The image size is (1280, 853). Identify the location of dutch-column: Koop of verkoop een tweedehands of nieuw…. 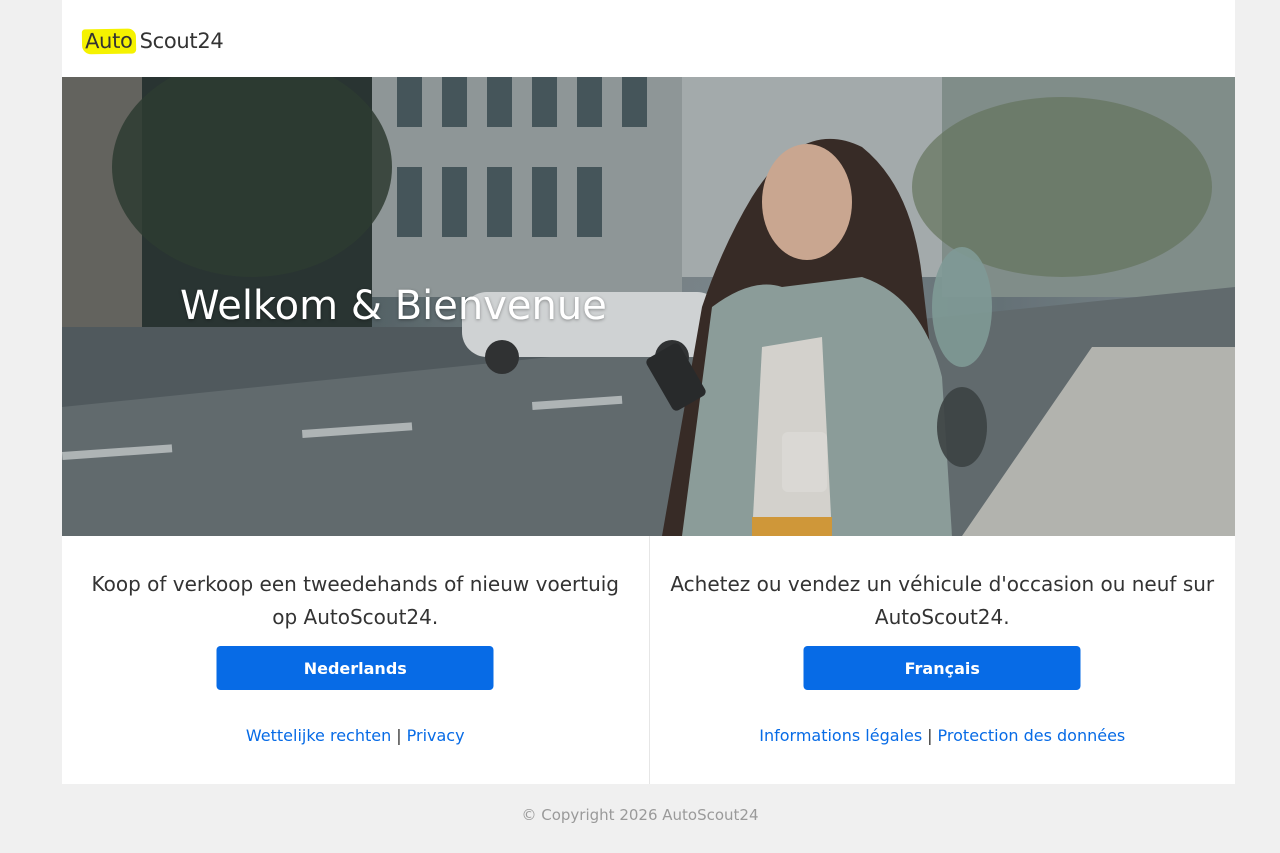
(355, 660).